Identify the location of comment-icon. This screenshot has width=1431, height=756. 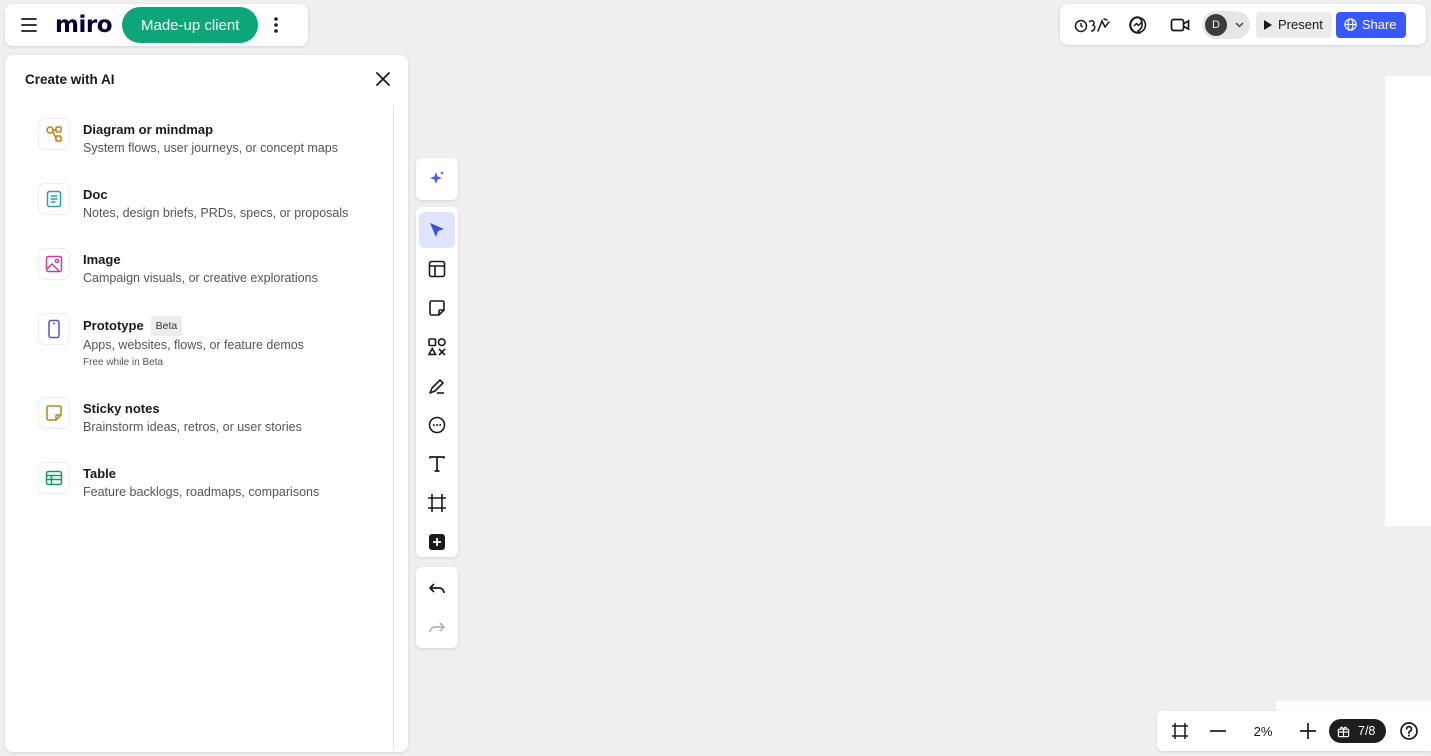
(437, 425).